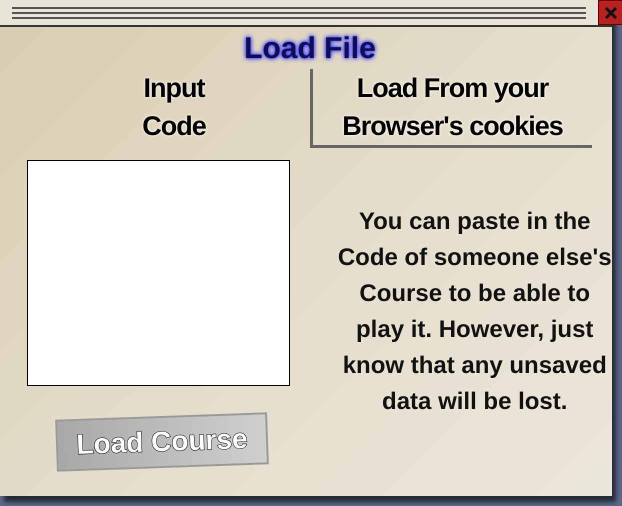  Describe the element at coordinates (451, 108) in the screenshot. I see `tab: Load From your Browser's cookies` at that location.